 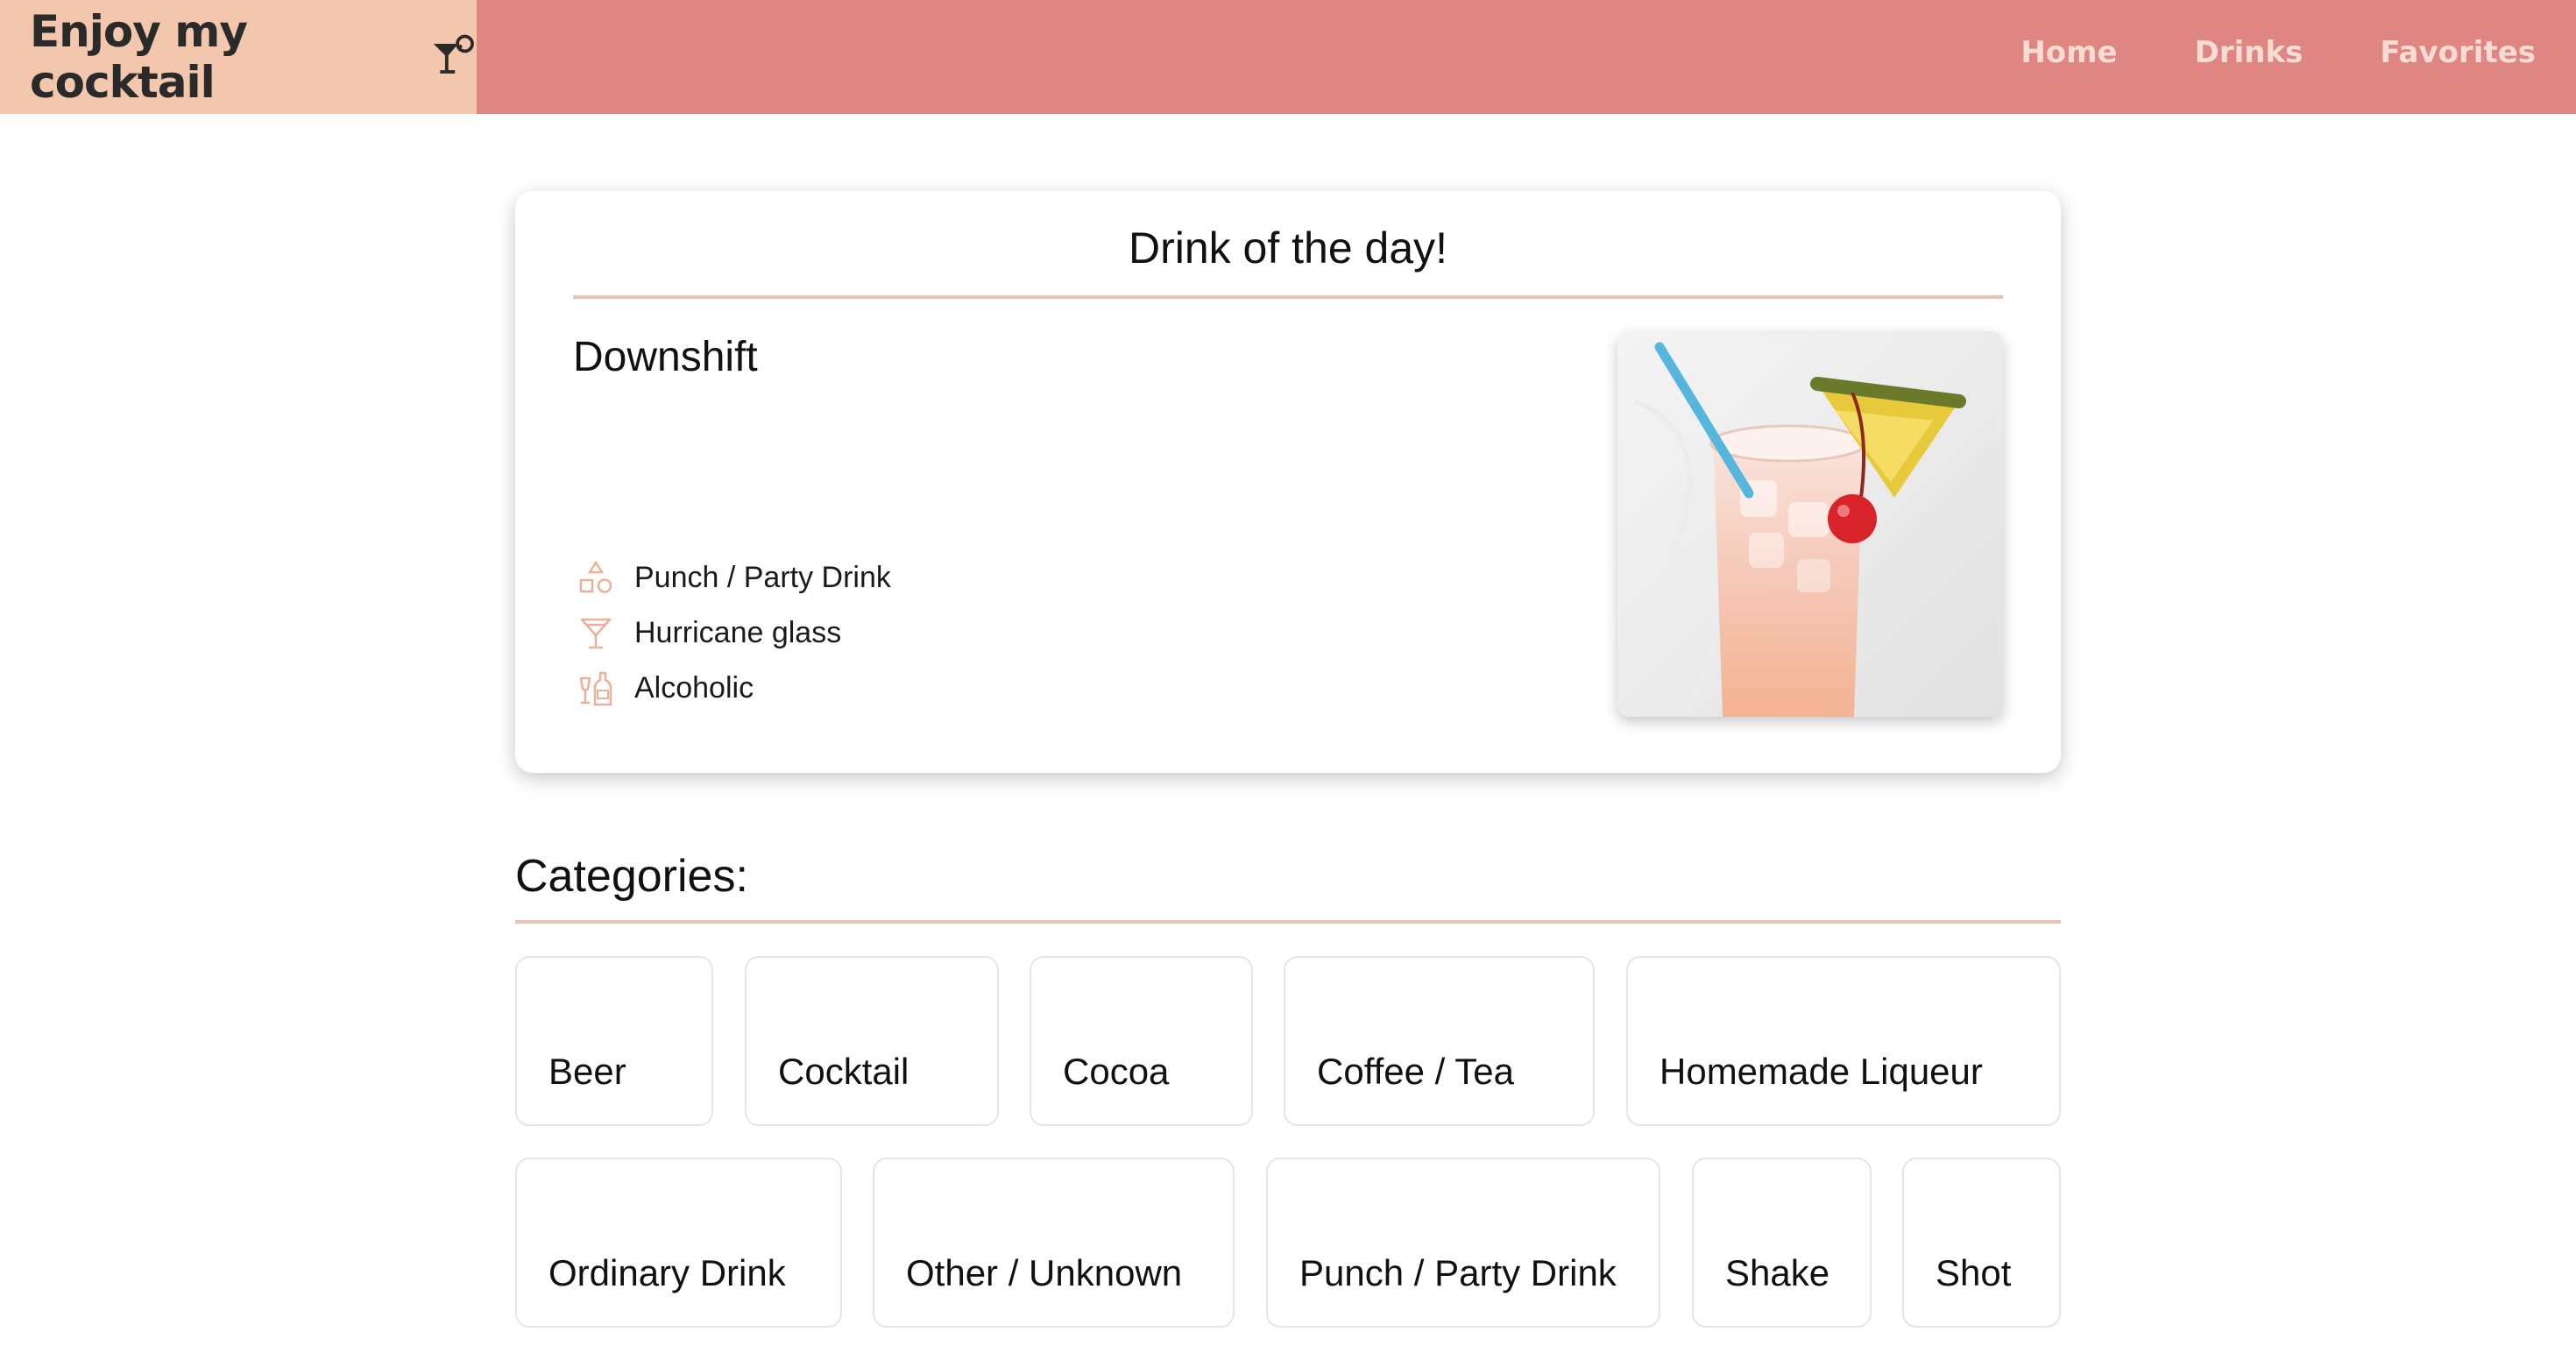 I want to click on drink-alcoholic-row: Alcoholic, so click(x=734, y=688).